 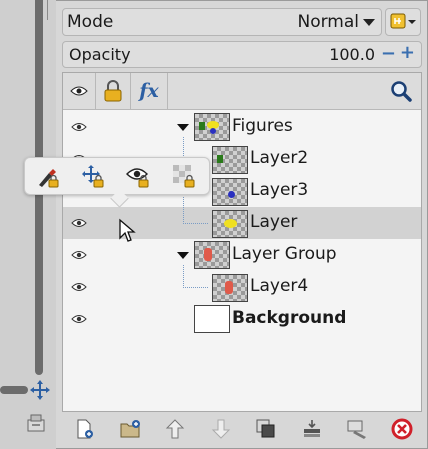 I want to click on opacity-label: Opacity, so click(x=100, y=54).